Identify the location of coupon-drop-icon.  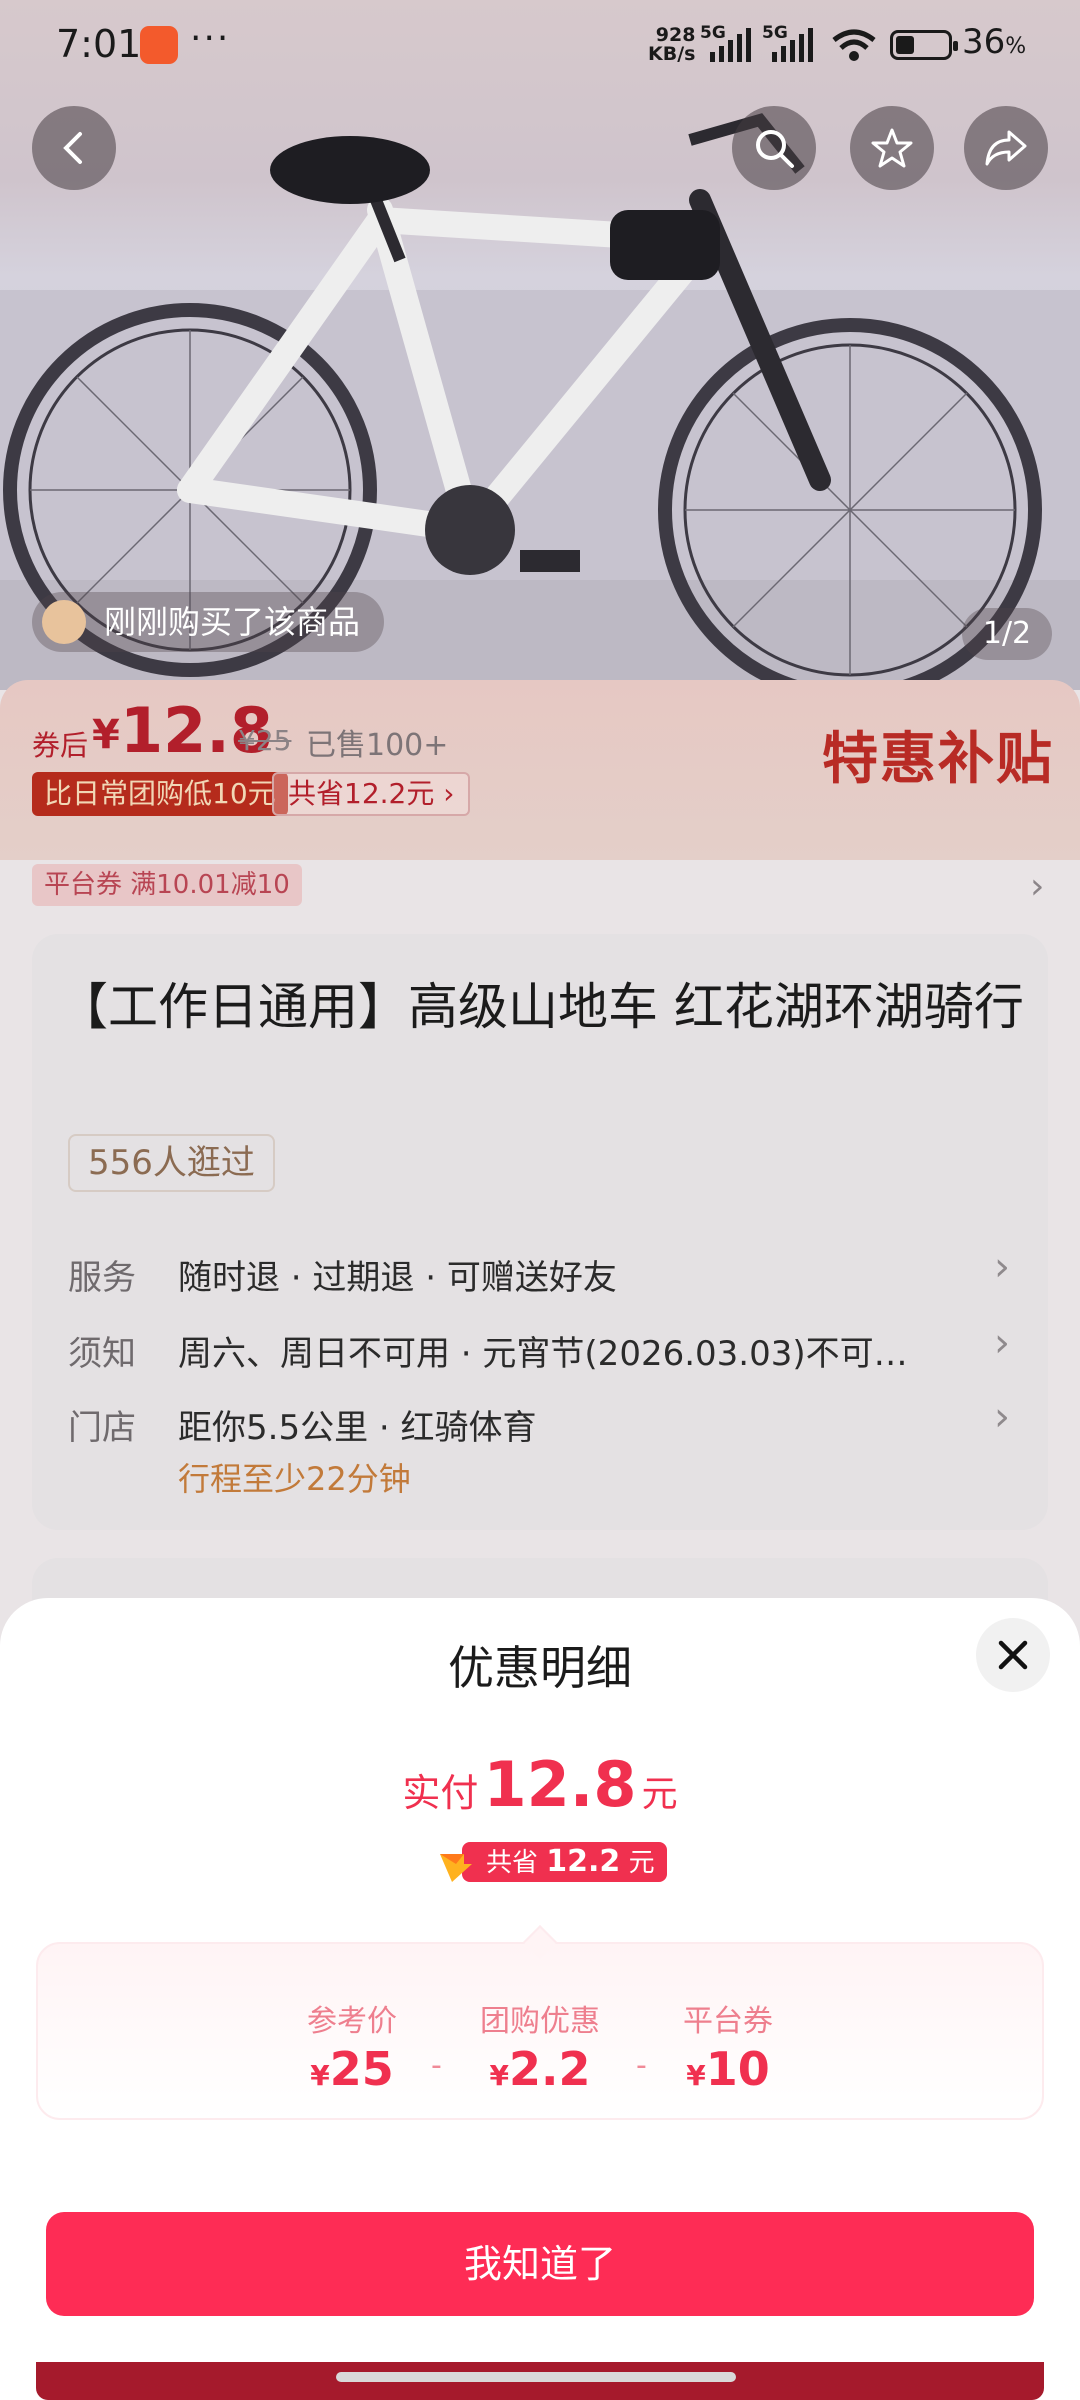
(456, 1868).